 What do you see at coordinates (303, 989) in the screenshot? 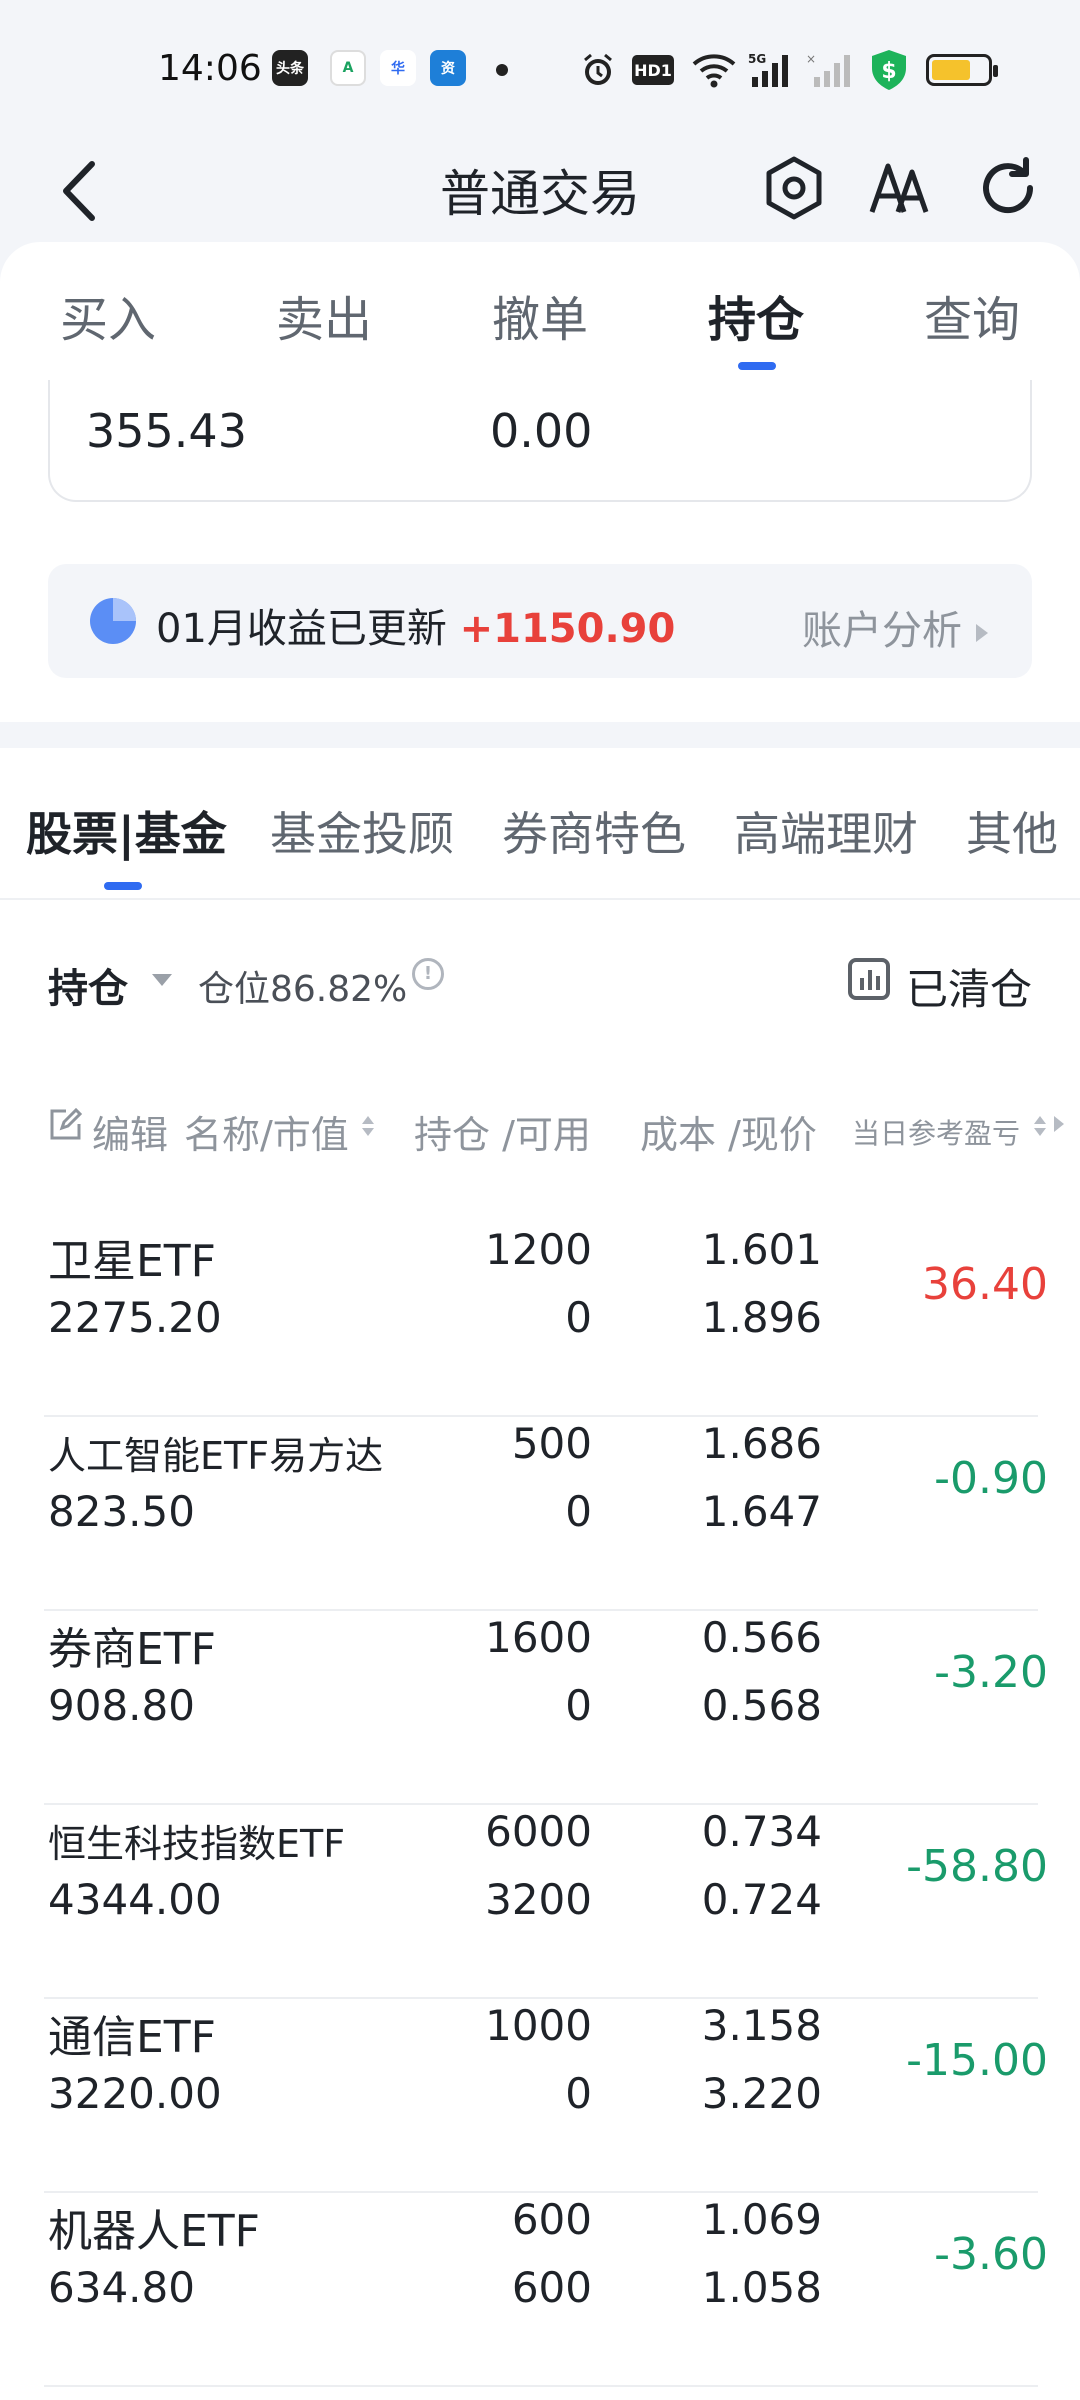
I see `position-ratio: 仓位86.82%` at bounding box center [303, 989].